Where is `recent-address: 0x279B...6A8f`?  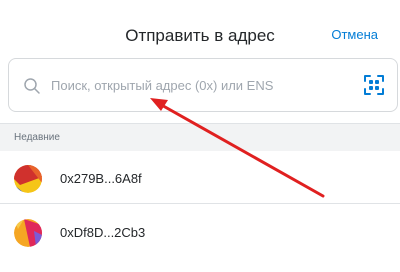
recent-address: 0x279B...6A8f is located at coordinates (101, 178).